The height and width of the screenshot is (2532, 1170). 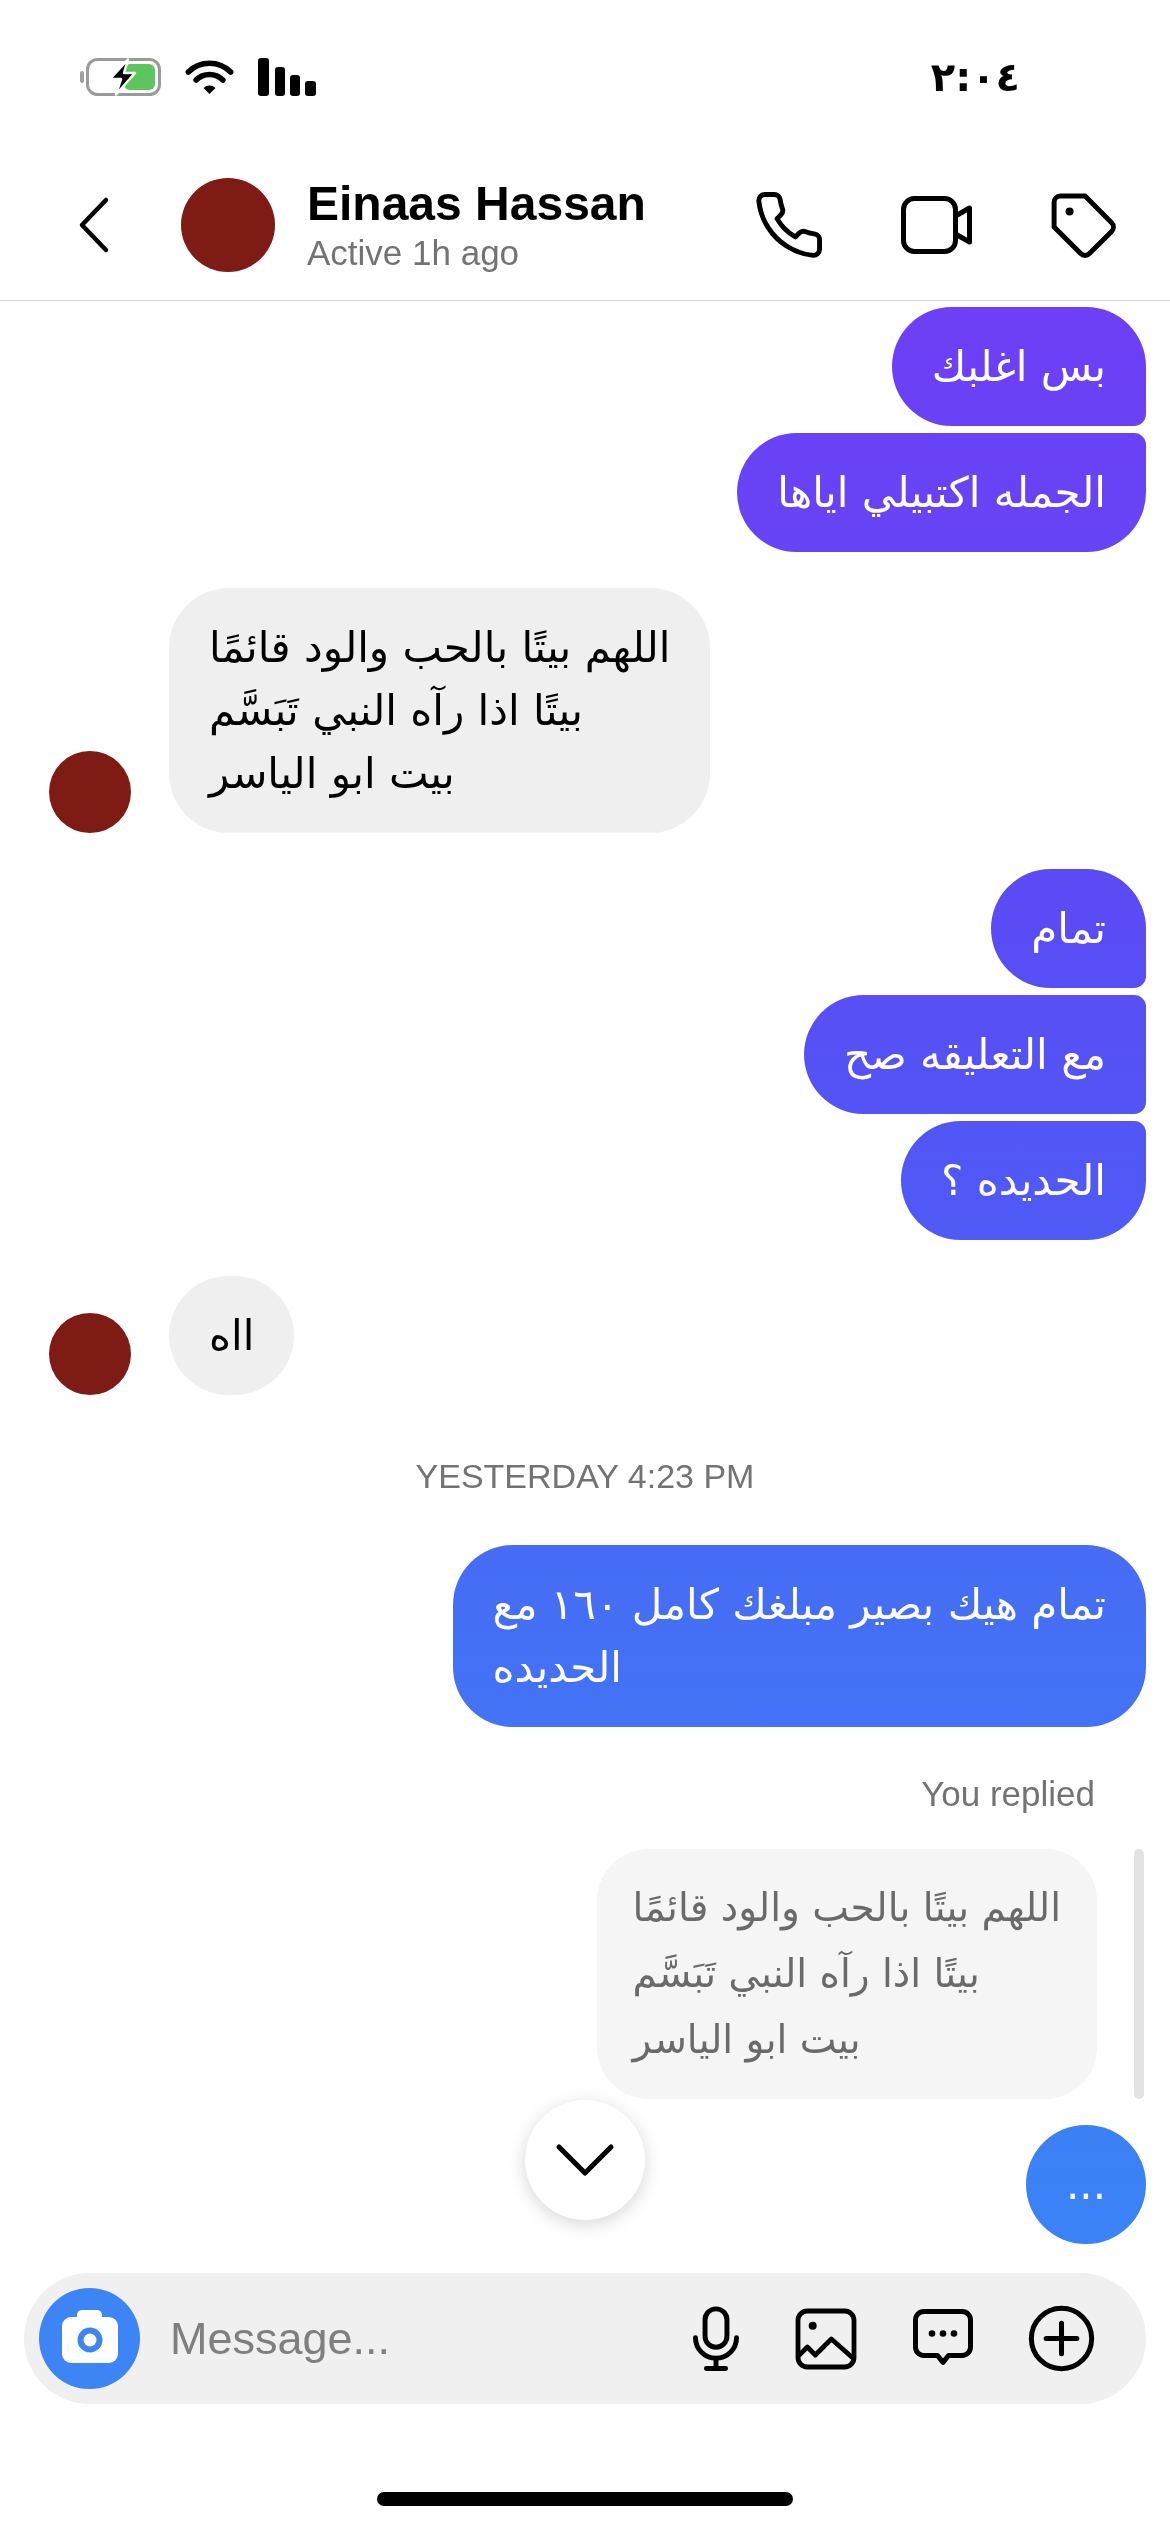 I want to click on message-bubble: تمام هيك بصير مبلغك كامل ١٦٠ مع الحديده, so click(x=799, y=1636).